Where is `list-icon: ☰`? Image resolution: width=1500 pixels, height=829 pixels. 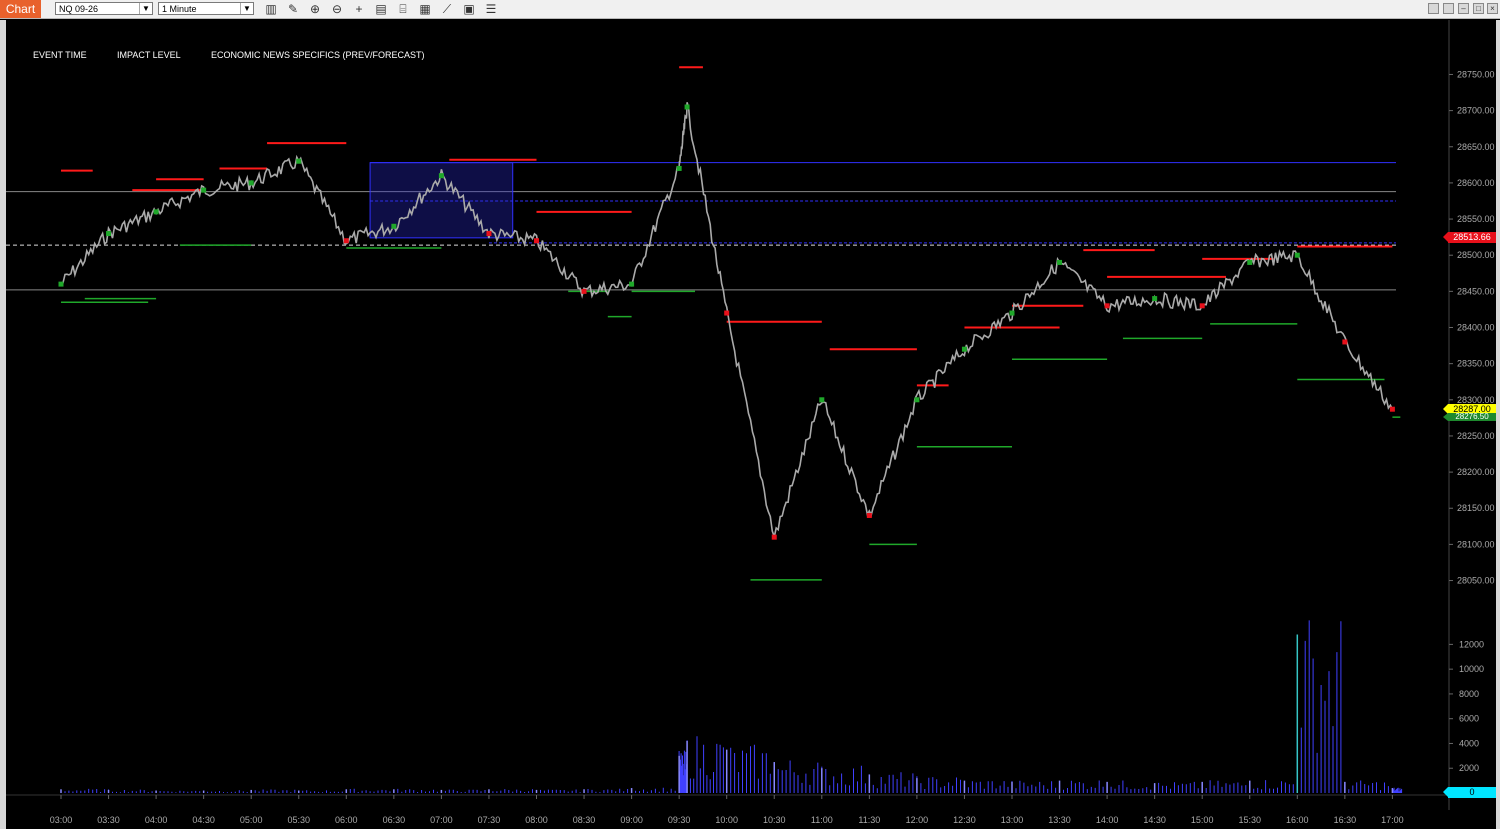 list-icon: ☰ is located at coordinates (491, 9).